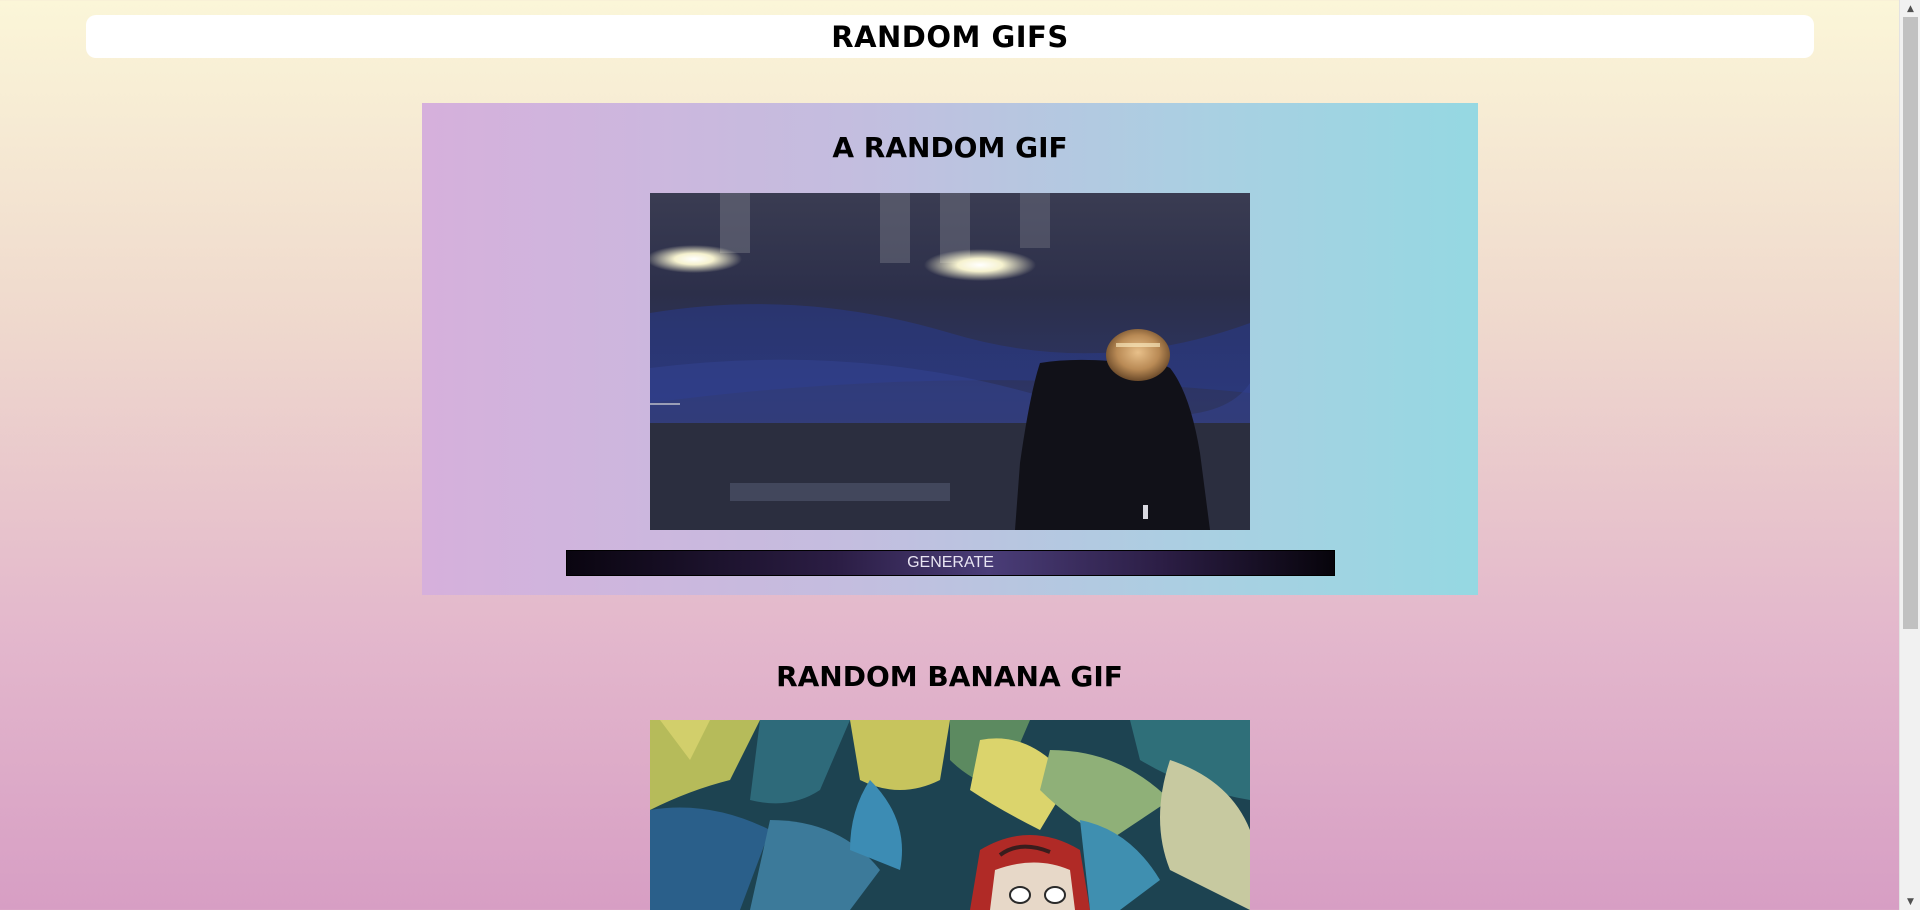  Describe the element at coordinates (1910, 901) in the screenshot. I see `scroll-down-arrow-icon: ▼` at that location.